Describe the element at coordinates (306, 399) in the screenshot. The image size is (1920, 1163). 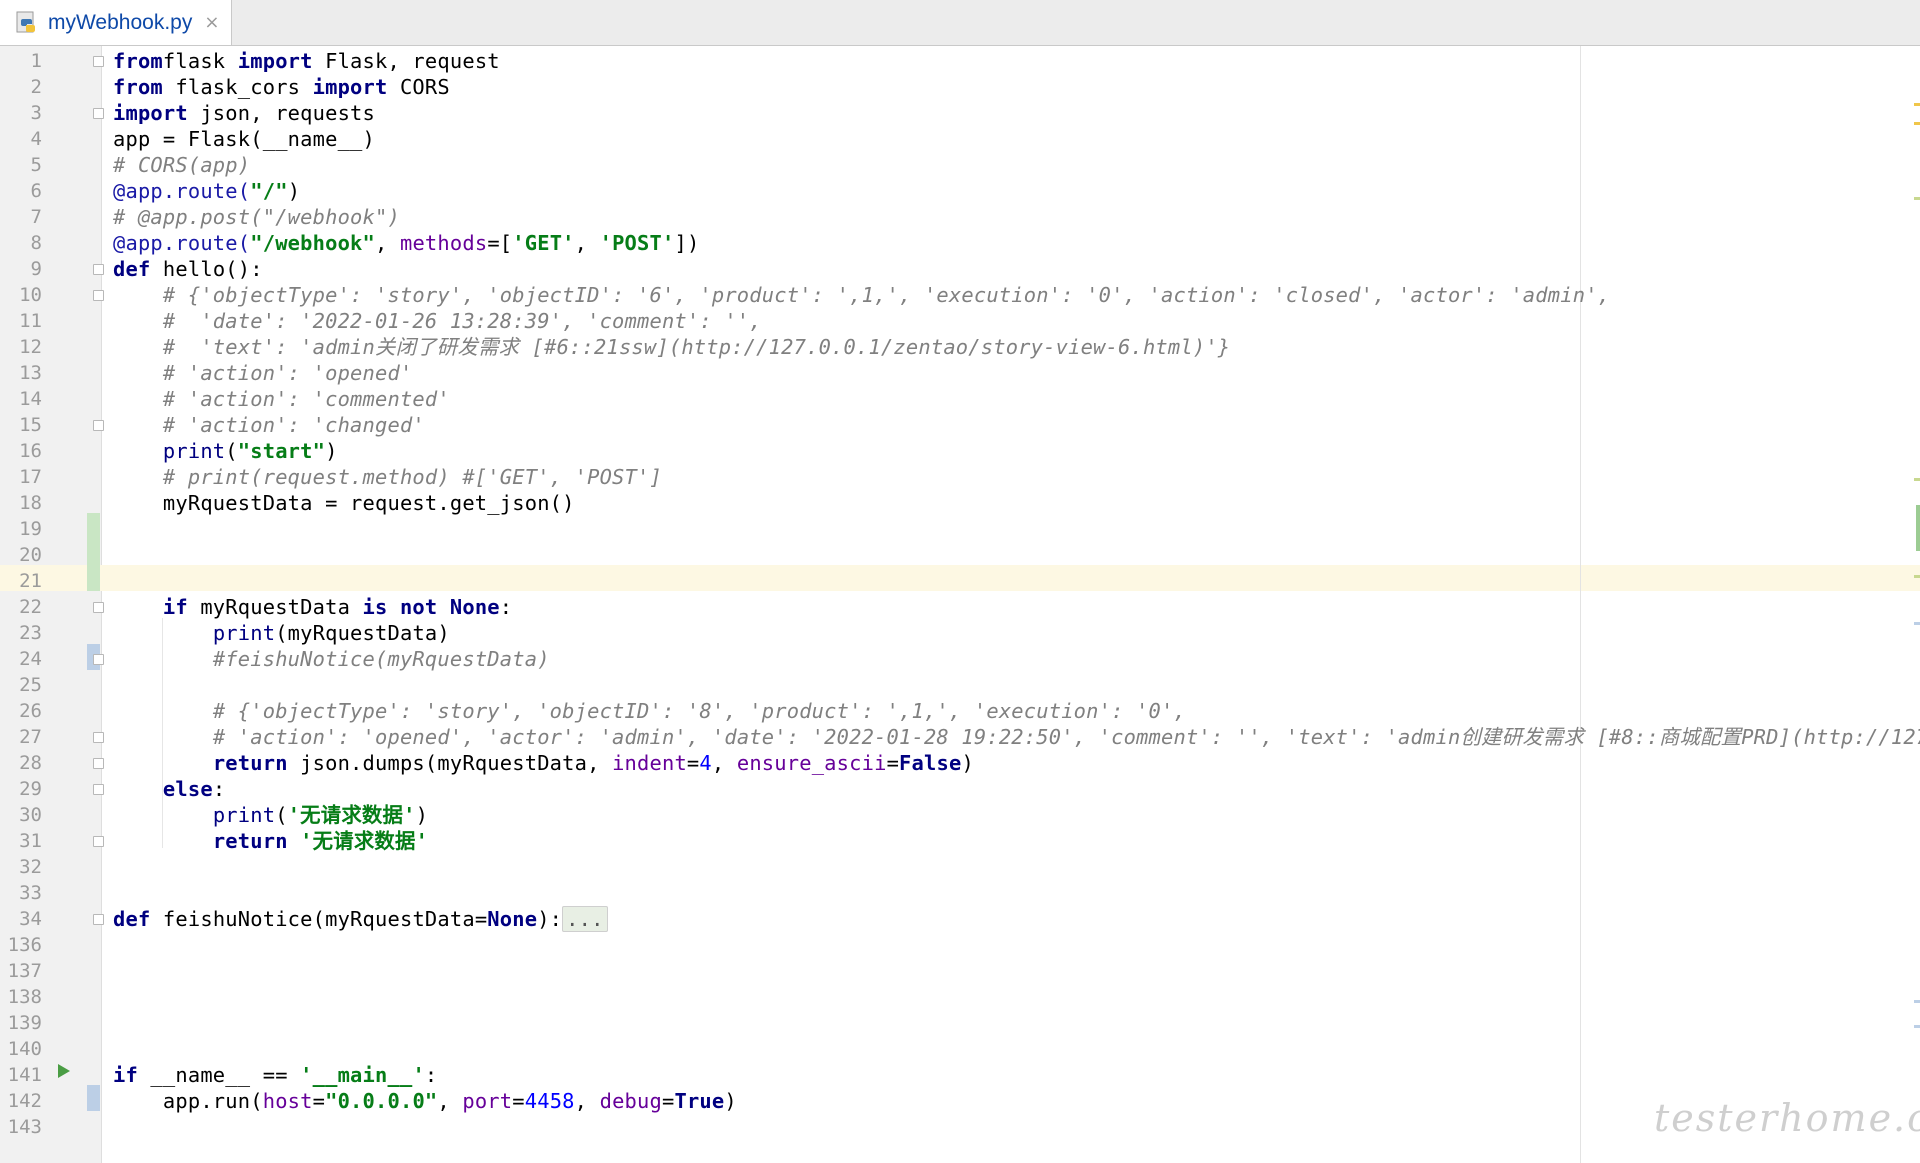
I see `code-token: # 'action': 'commented'` at that location.